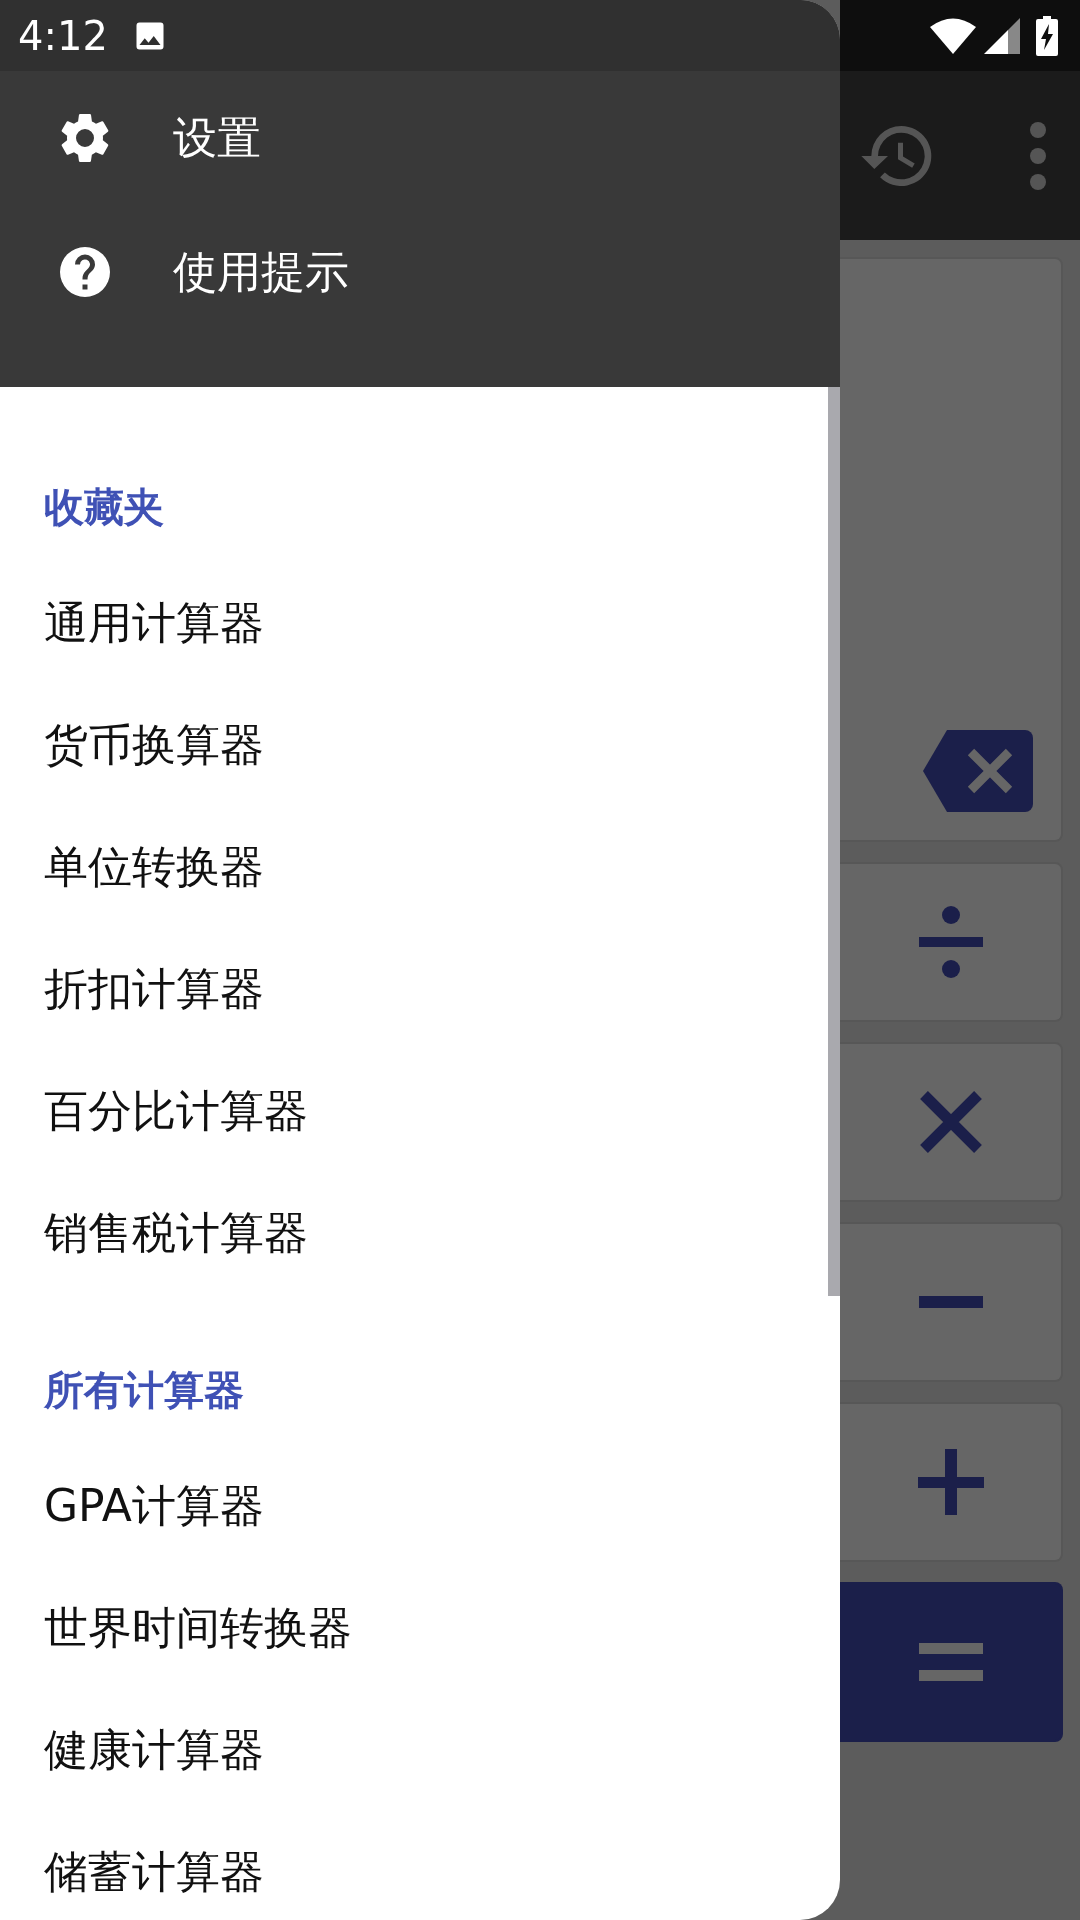 This screenshot has height=1920, width=1080. What do you see at coordinates (420, 138) in the screenshot?
I see `settings-item: 设置` at bounding box center [420, 138].